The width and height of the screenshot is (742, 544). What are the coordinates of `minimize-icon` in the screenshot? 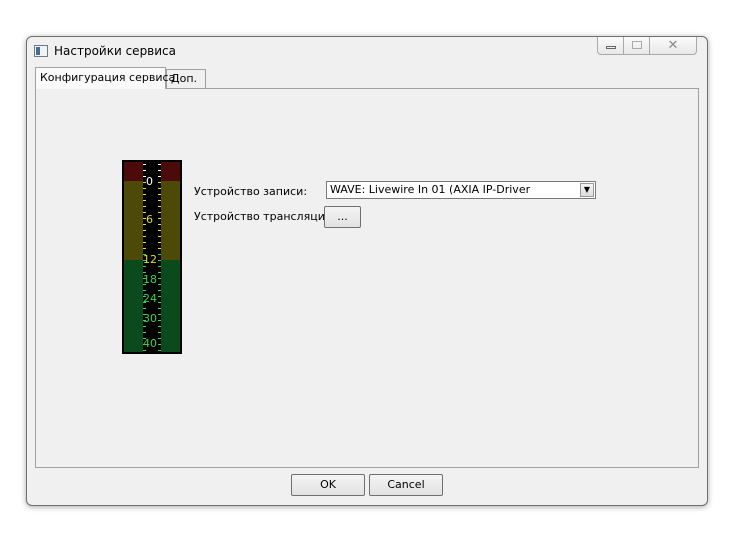 It's located at (611, 47).